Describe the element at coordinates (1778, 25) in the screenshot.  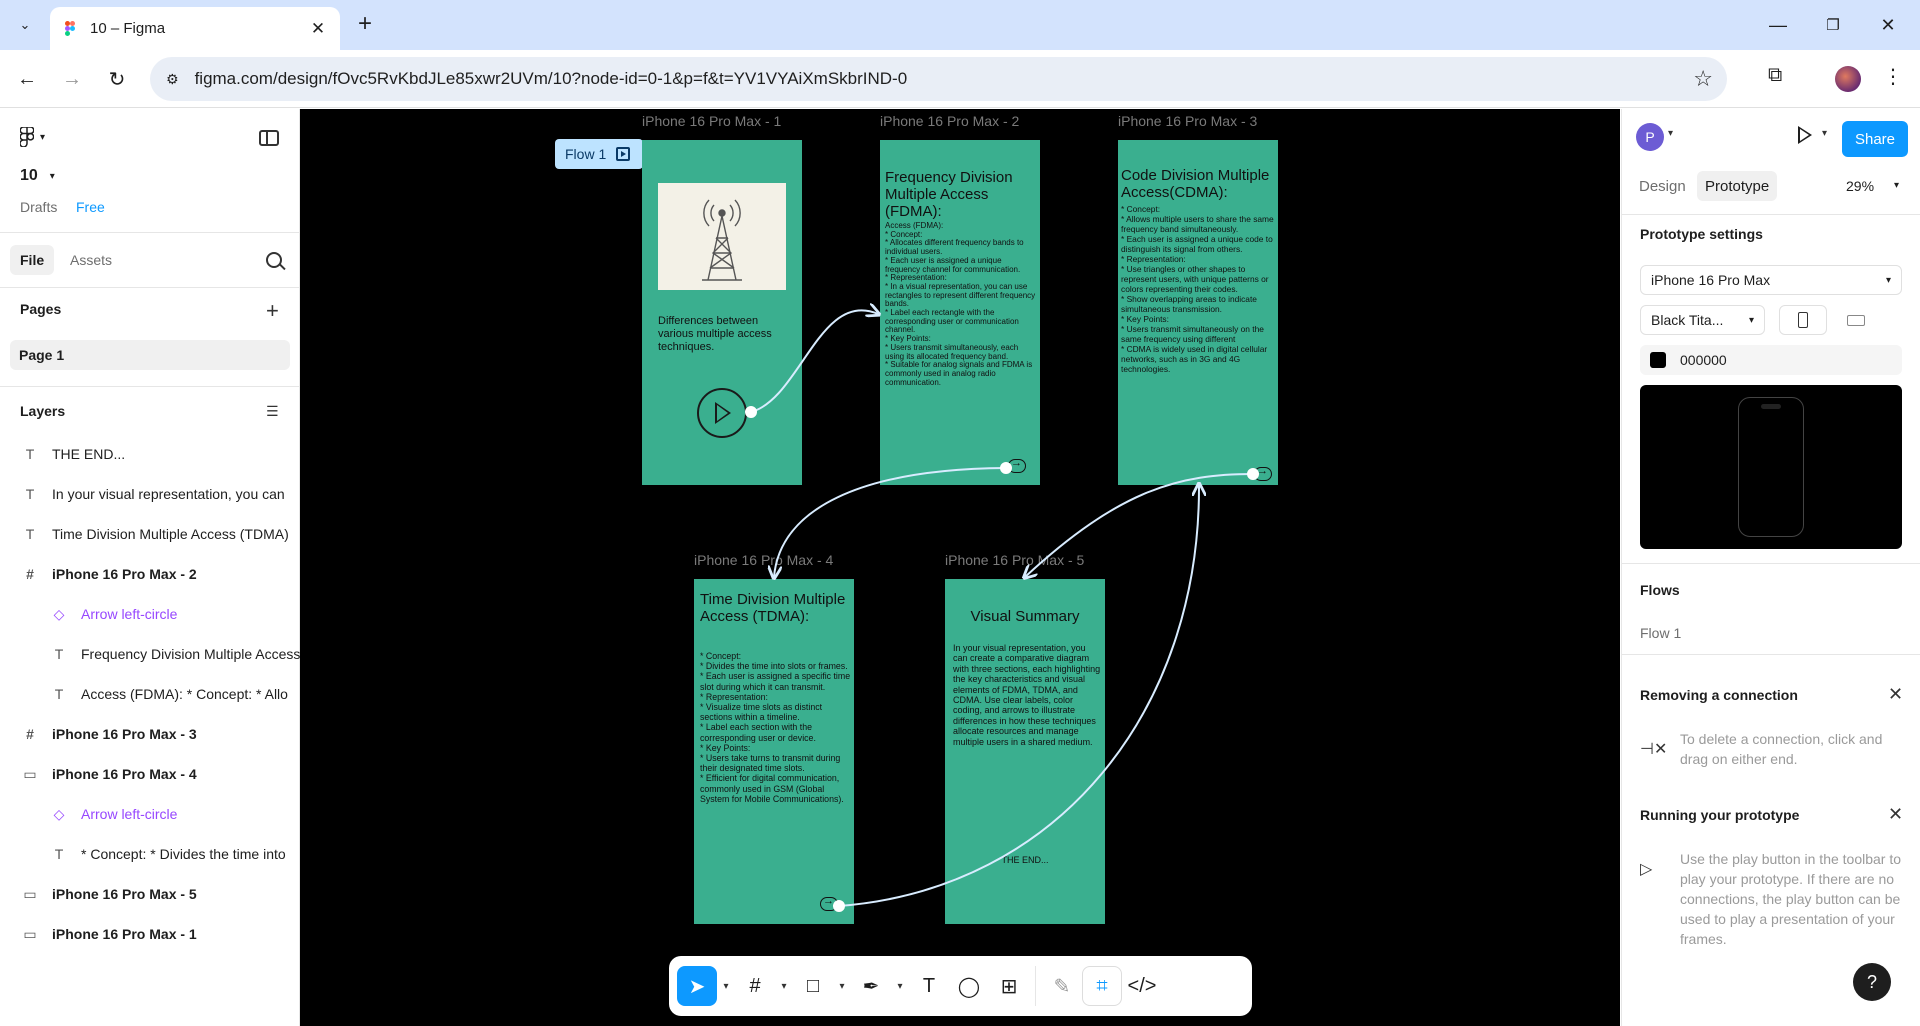
I see `minimize-icon: —` at that location.